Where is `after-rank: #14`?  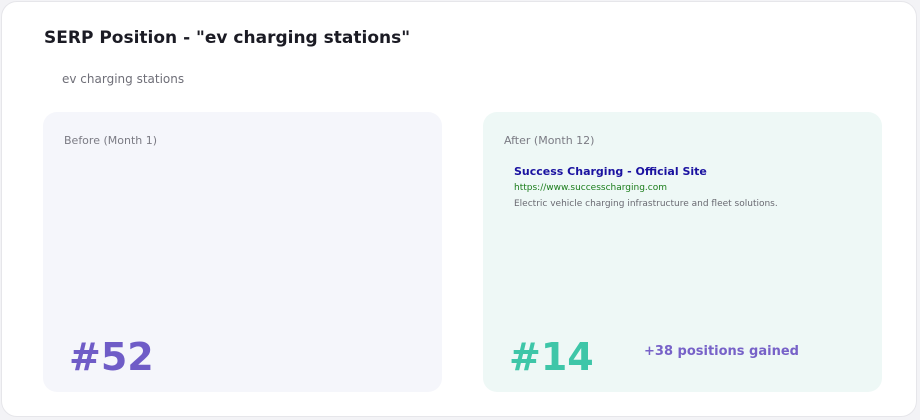 after-rank: #14 is located at coordinates (551, 357).